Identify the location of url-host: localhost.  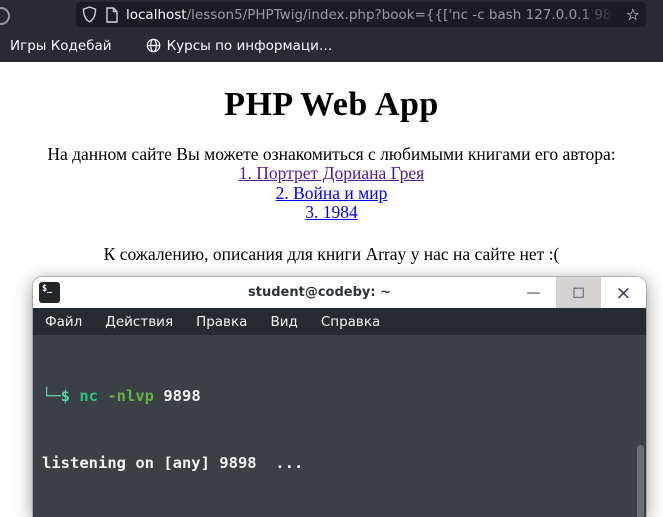
(156, 14).